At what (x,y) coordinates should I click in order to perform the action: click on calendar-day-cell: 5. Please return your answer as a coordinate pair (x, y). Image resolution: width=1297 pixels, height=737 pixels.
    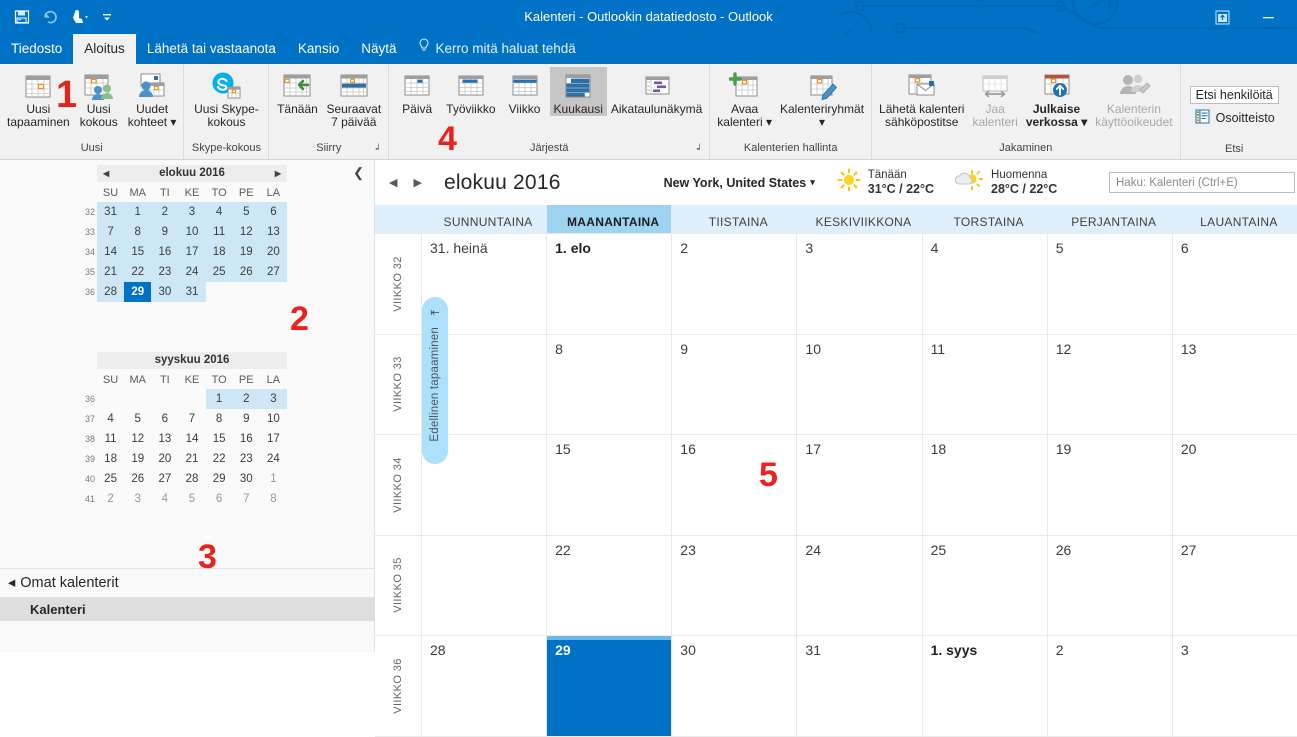
    Looking at the image, I should click on (1110, 284).